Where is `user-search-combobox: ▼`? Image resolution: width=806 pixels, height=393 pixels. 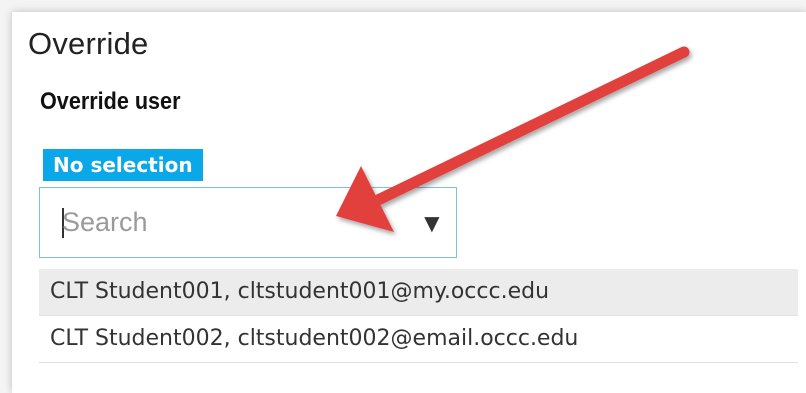
user-search-combobox: ▼ is located at coordinates (248, 222).